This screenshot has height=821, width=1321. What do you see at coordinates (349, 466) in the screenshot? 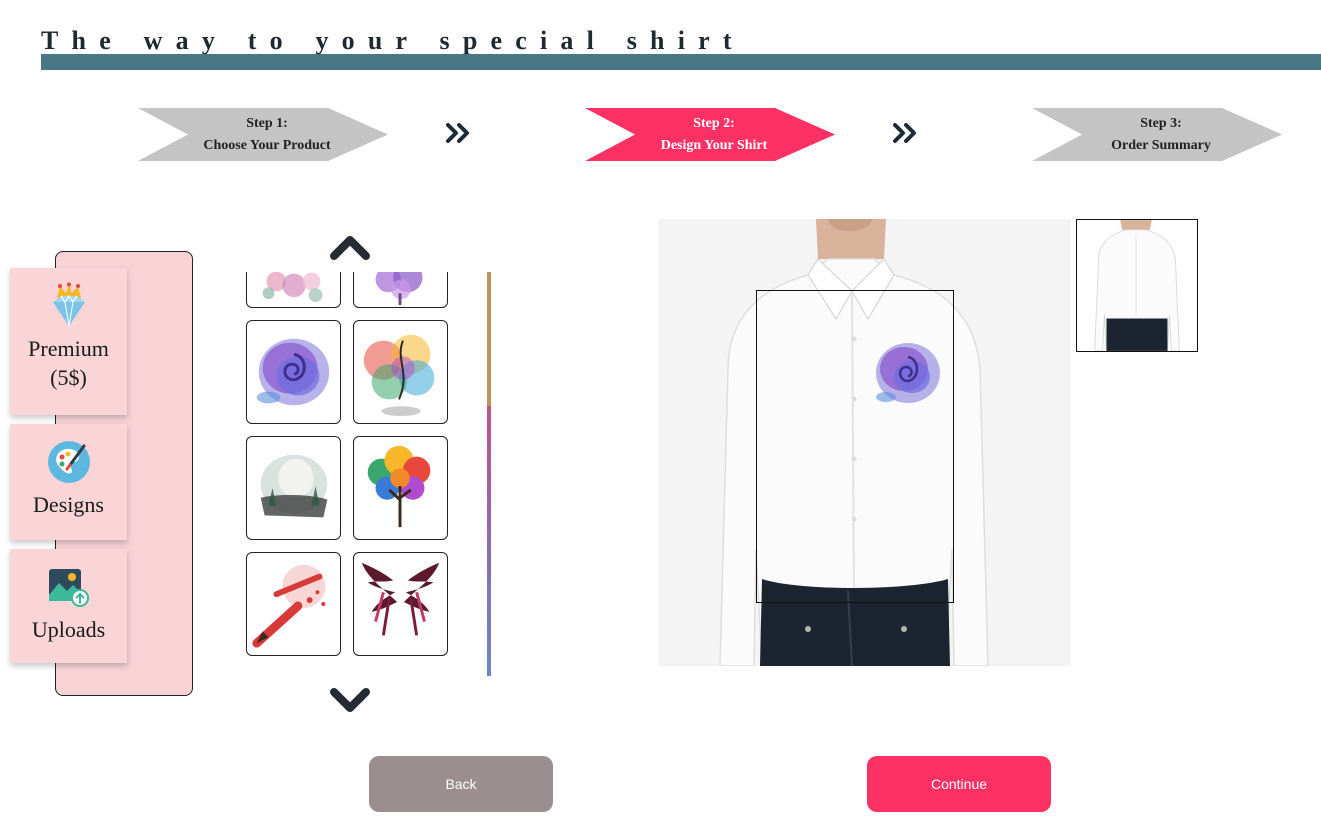
I see `design-gallery` at bounding box center [349, 466].